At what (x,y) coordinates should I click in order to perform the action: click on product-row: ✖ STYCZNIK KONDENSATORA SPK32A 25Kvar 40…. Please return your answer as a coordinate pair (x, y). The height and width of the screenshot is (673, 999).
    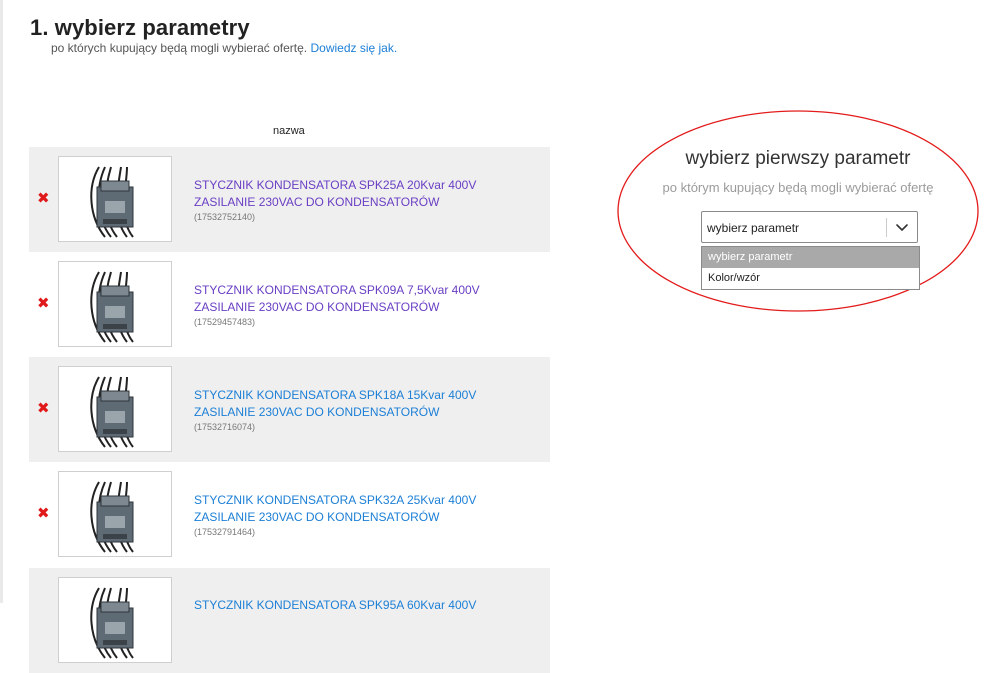
    Looking at the image, I should click on (289, 514).